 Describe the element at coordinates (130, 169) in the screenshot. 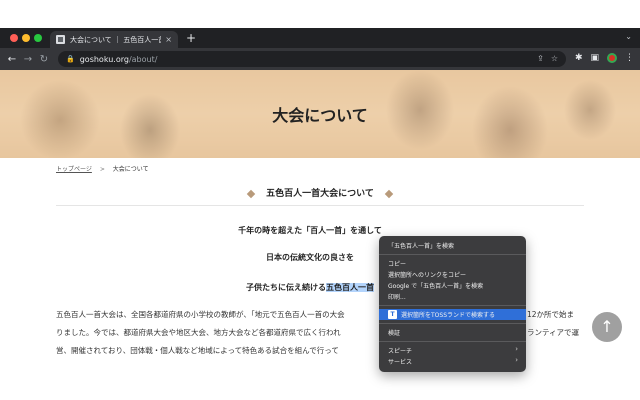

I see `breadcrumb-current: 大会について` at that location.